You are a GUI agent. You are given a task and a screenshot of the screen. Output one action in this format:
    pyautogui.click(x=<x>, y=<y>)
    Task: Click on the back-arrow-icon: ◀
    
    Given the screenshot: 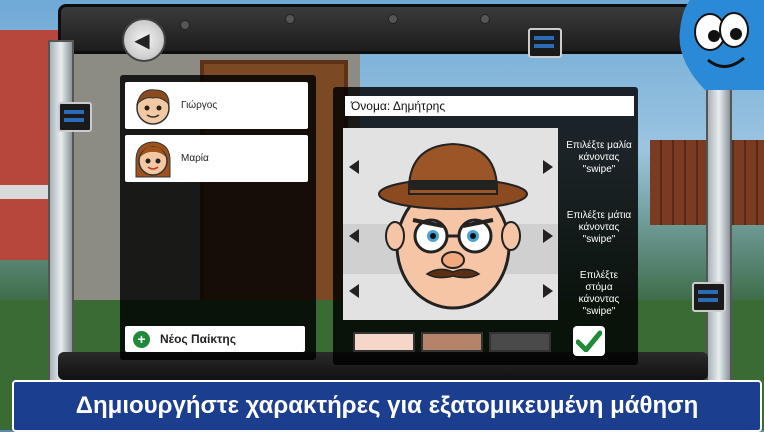 What is the action you would take?
    pyautogui.click(x=142, y=40)
    